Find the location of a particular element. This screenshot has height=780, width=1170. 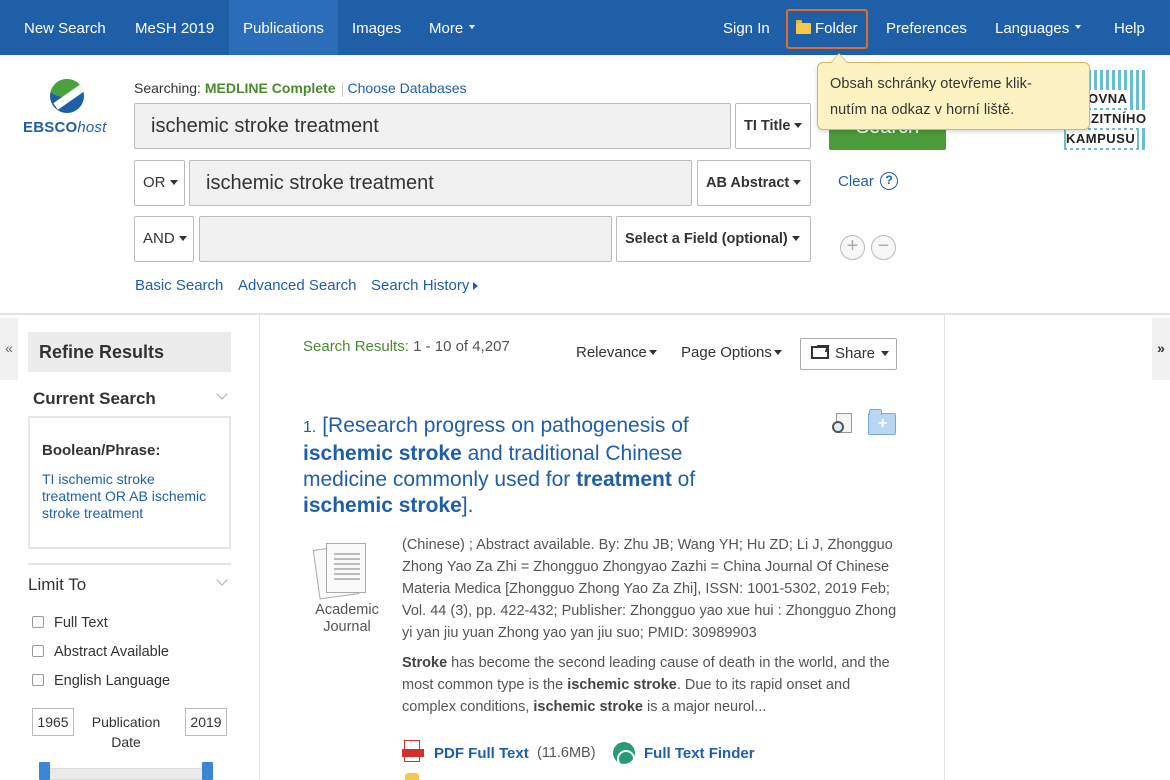

collapse-left-icon: « is located at coordinates (9, 349).